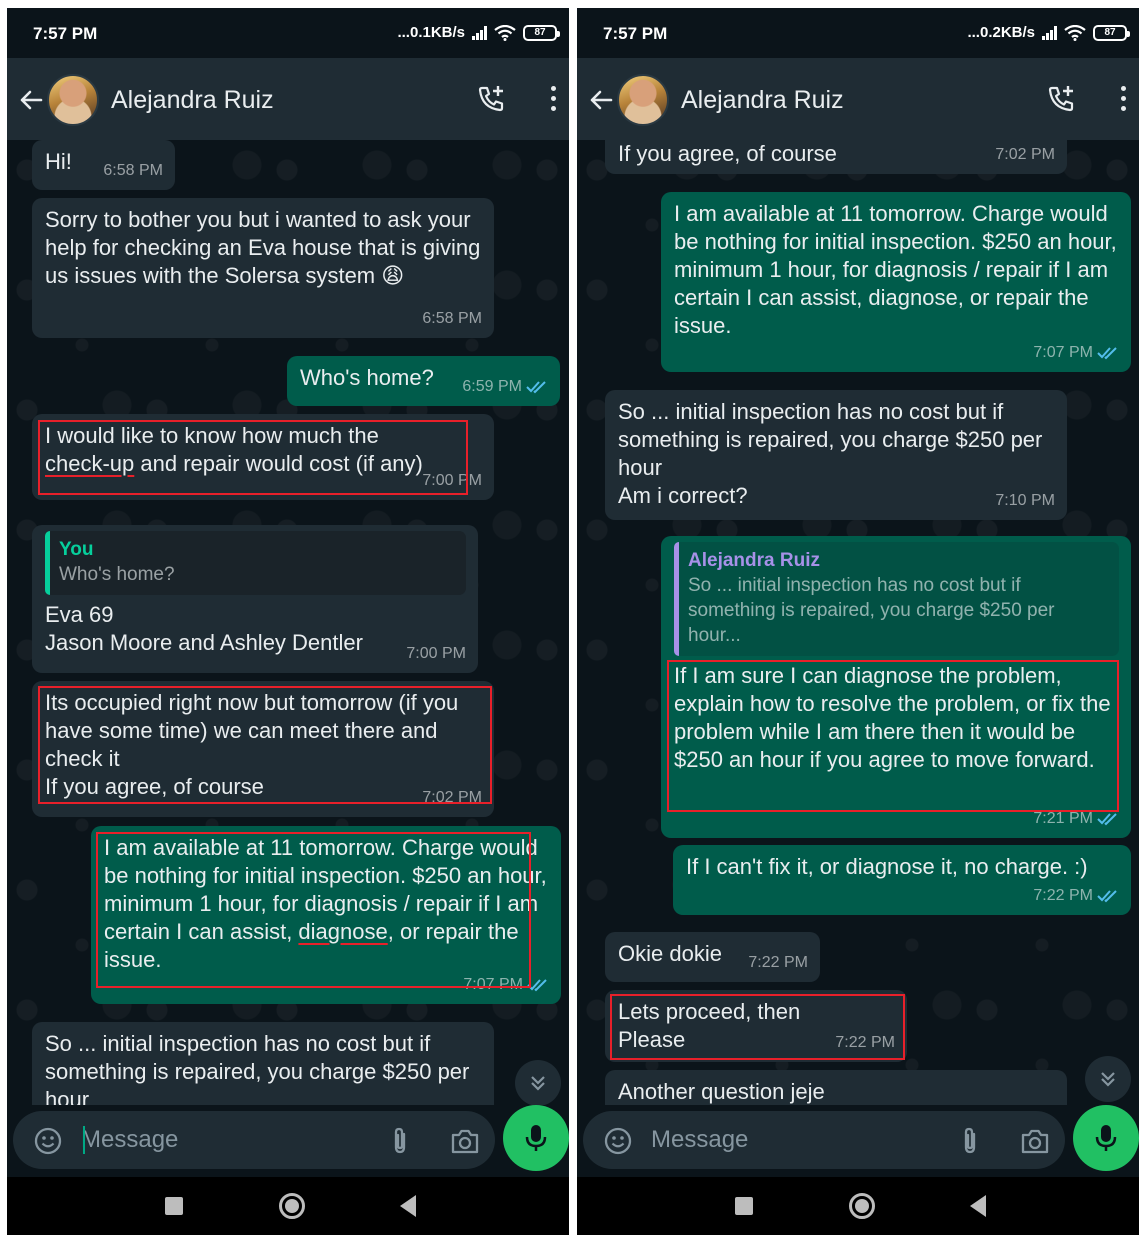 Image resolution: width=1139 pixels, height=1235 pixels. What do you see at coordinates (343, 931) in the screenshot?
I see `underlined-word: diagnose` at bounding box center [343, 931].